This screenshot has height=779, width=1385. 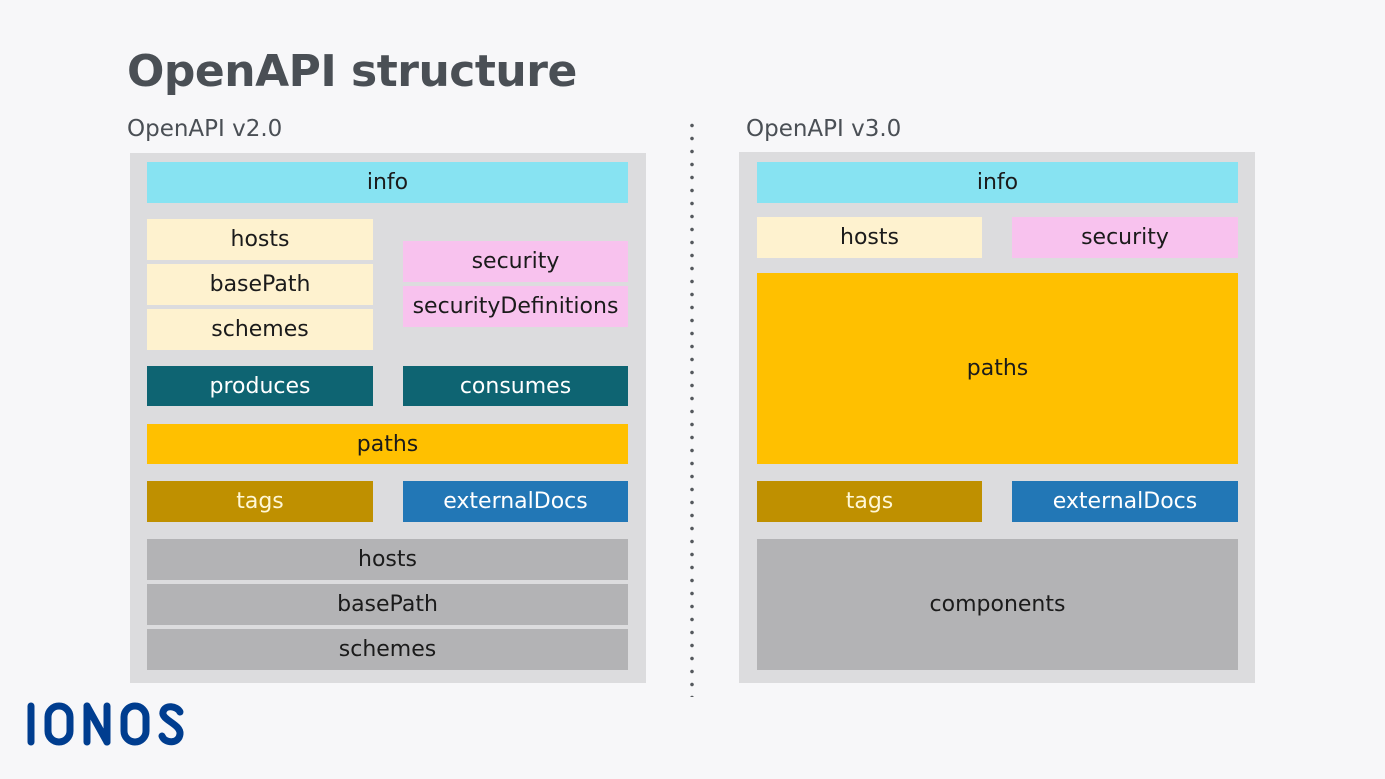 I want to click on v2-security-definitions-block: securityDefinitions, so click(x=515, y=306).